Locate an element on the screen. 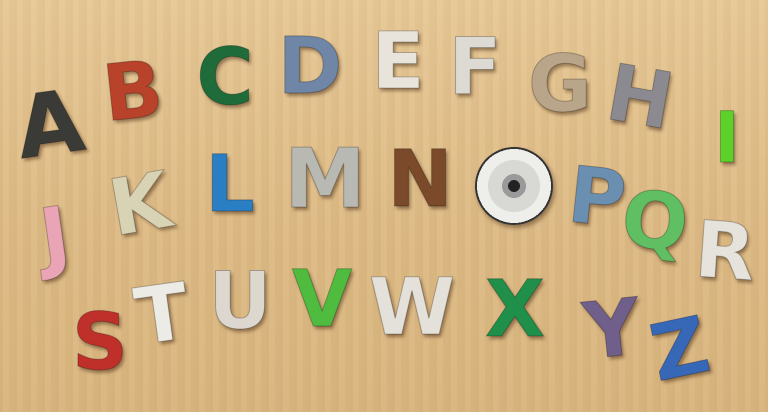 The height and width of the screenshot is (412, 768). letter-e: E is located at coordinates (398, 62).